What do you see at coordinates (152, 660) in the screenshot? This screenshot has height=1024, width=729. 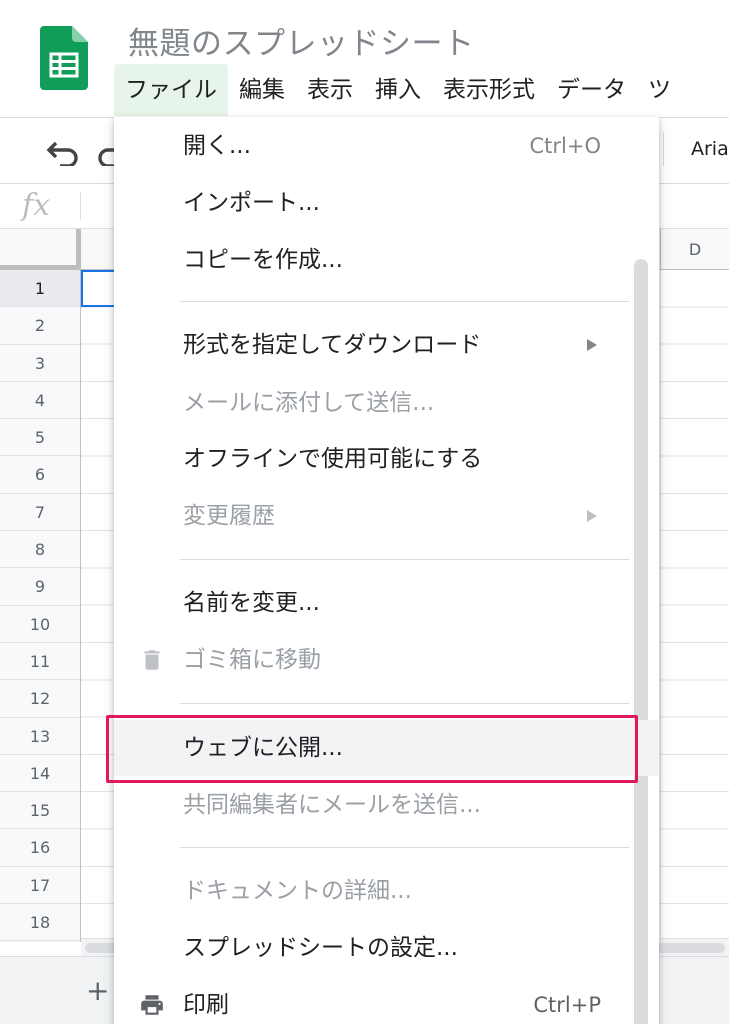 I see `trash-icon` at bounding box center [152, 660].